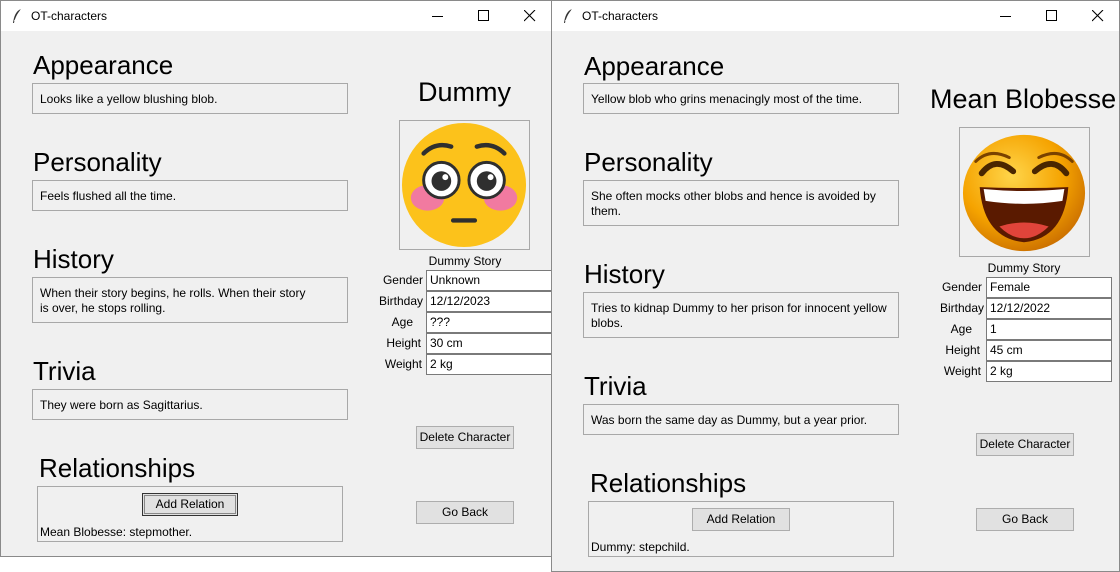 The image size is (1120, 572). What do you see at coordinates (129, 99) in the screenshot?
I see `appearance-text: Looks like a yellow blushing blob.` at bounding box center [129, 99].